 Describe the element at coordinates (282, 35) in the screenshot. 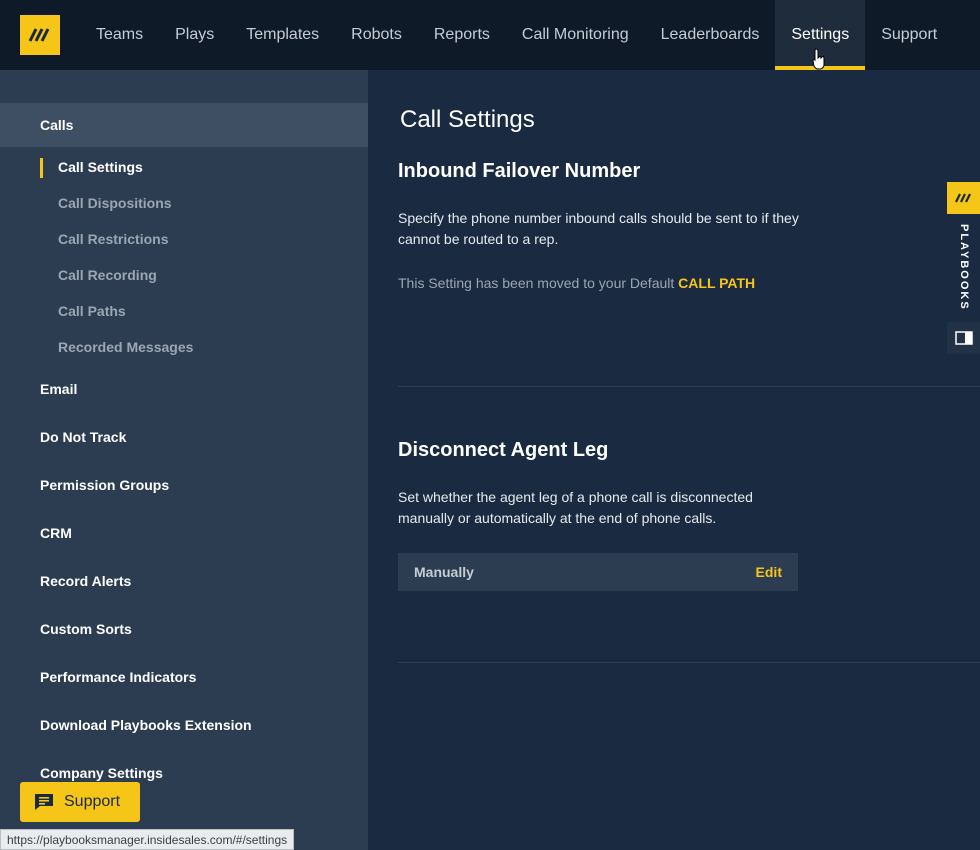

I see `nav-templates: Templates` at that location.